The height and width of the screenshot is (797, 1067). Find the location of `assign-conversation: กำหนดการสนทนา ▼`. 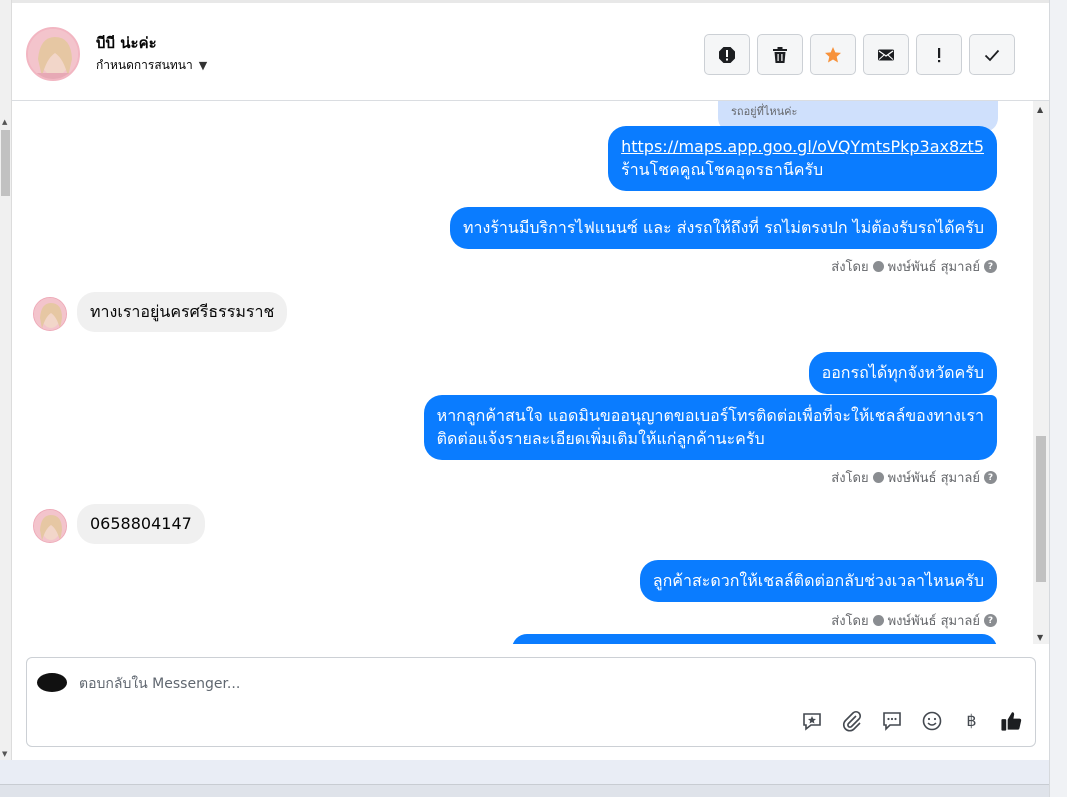

assign-conversation: กำหนดการสนทนา ▼ is located at coordinates (151, 65).